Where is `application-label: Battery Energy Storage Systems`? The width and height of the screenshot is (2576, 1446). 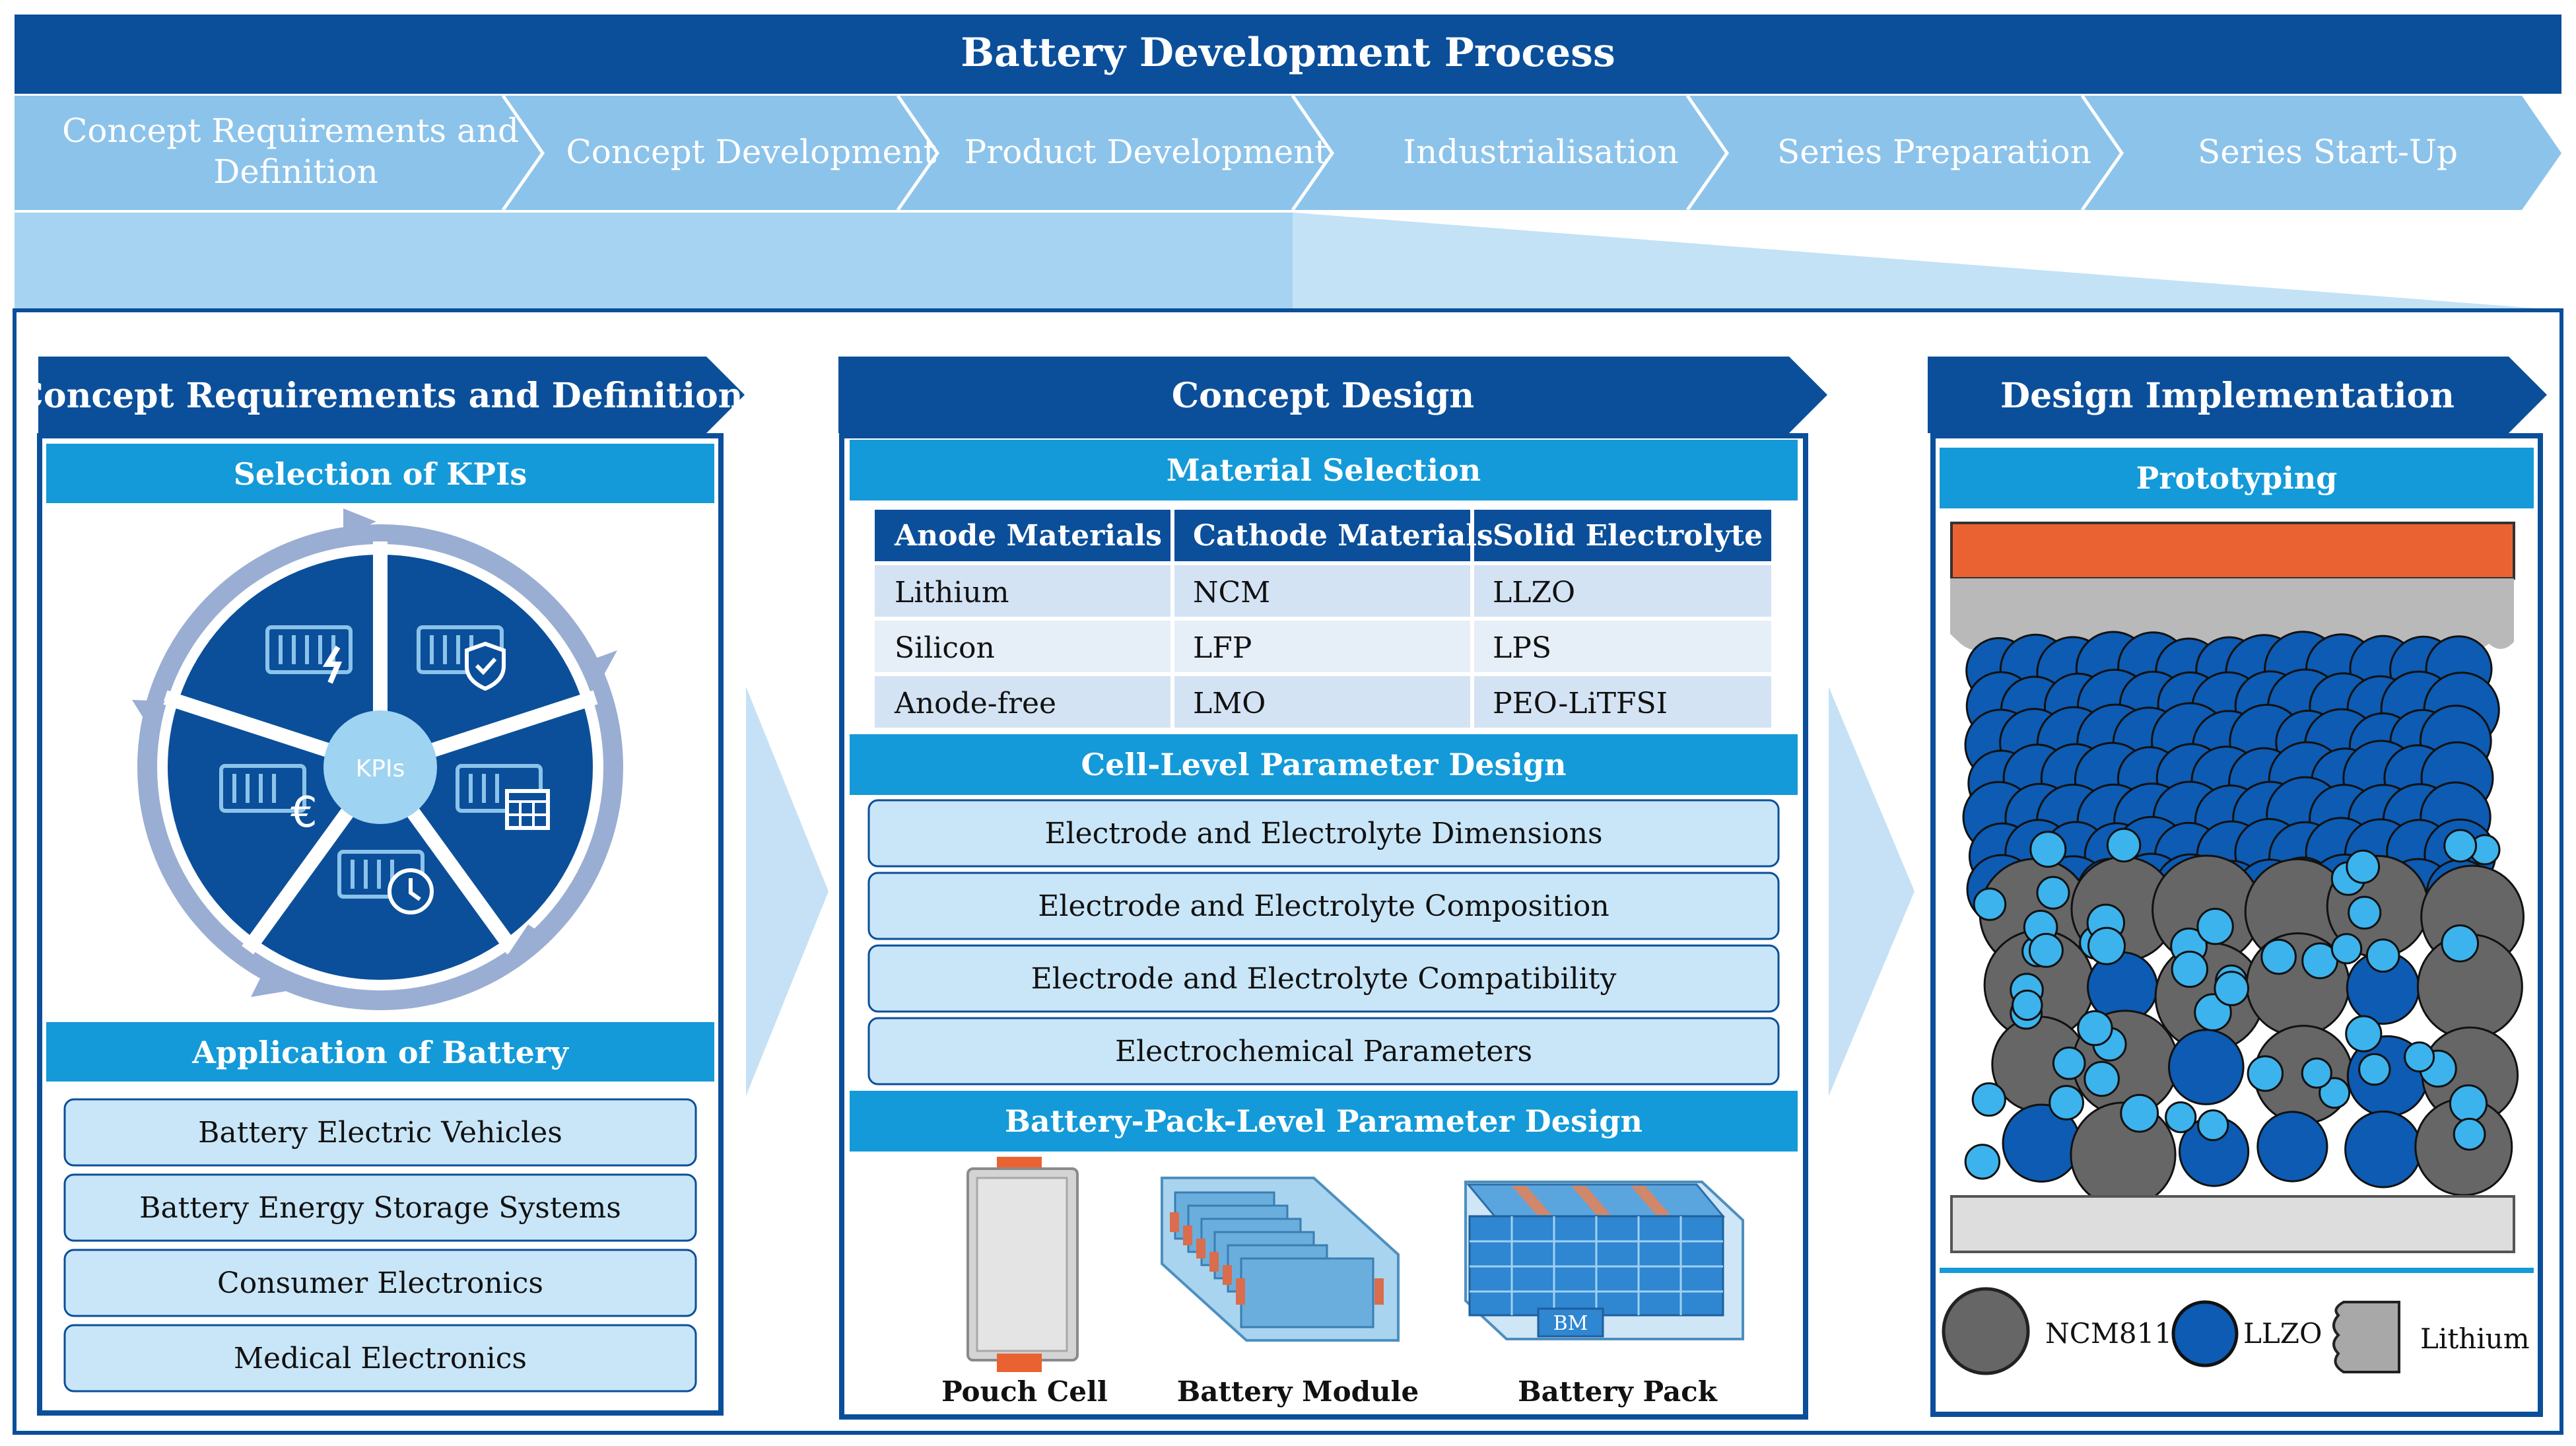
application-label: Battery Energy Storage Systems is located at coordinates (380, 1208).